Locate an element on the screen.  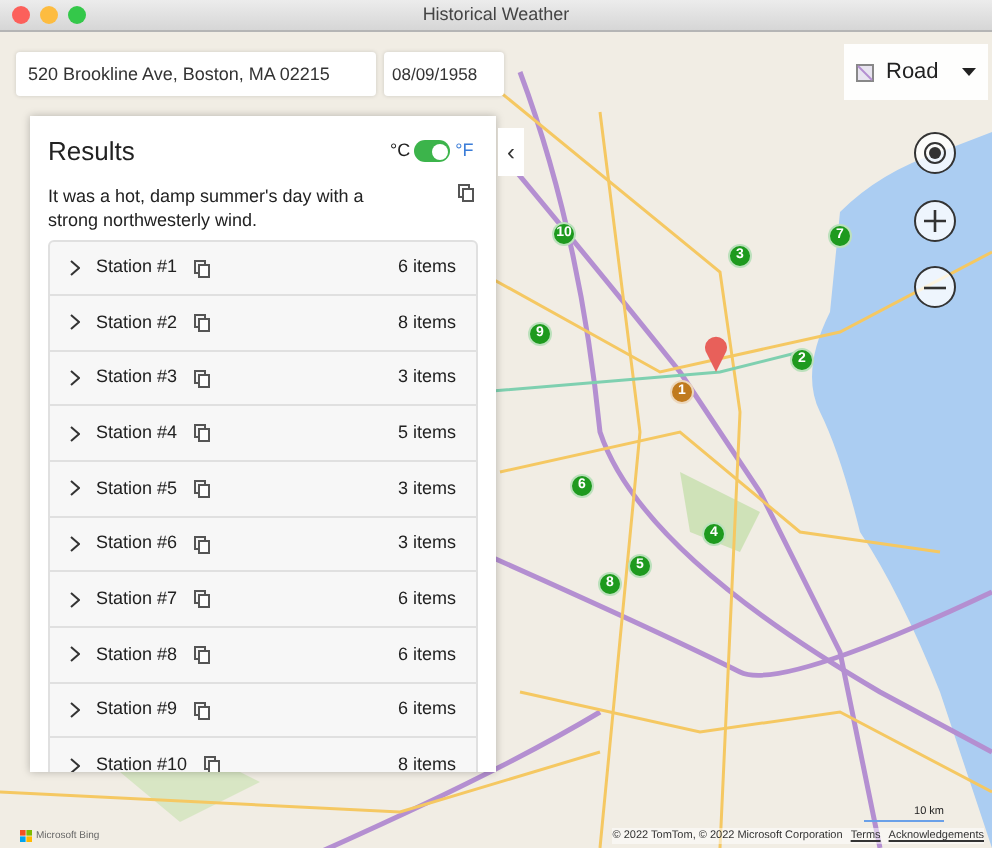
plus-icon is located at coordinates (935, 221).